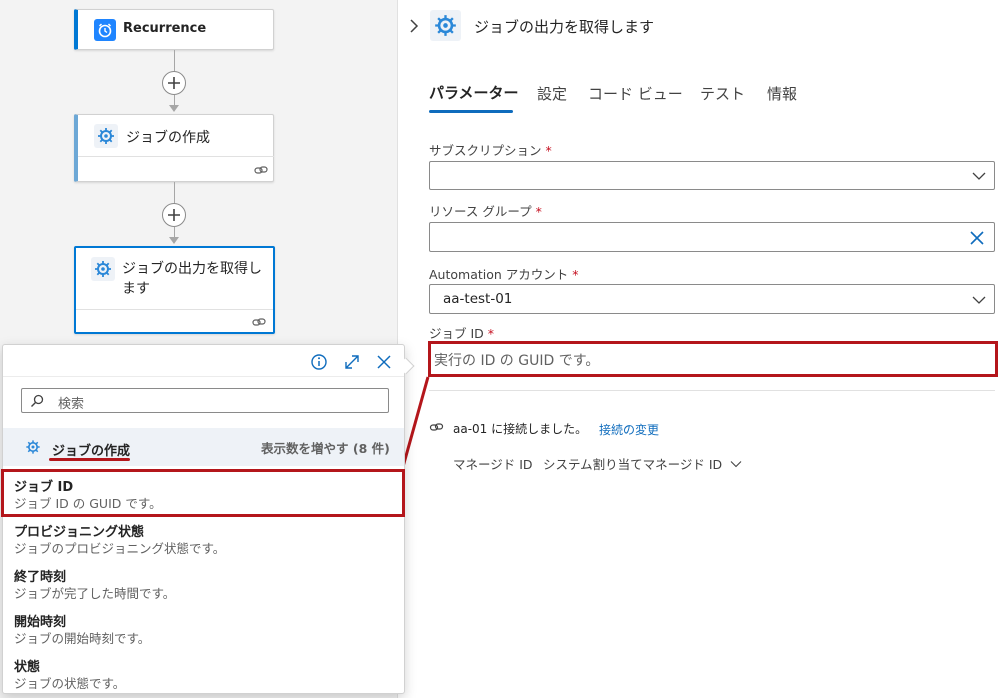 The width and height of the screenshot is (1001, 698). I want to click on resource-group-input, so click(712, 237).